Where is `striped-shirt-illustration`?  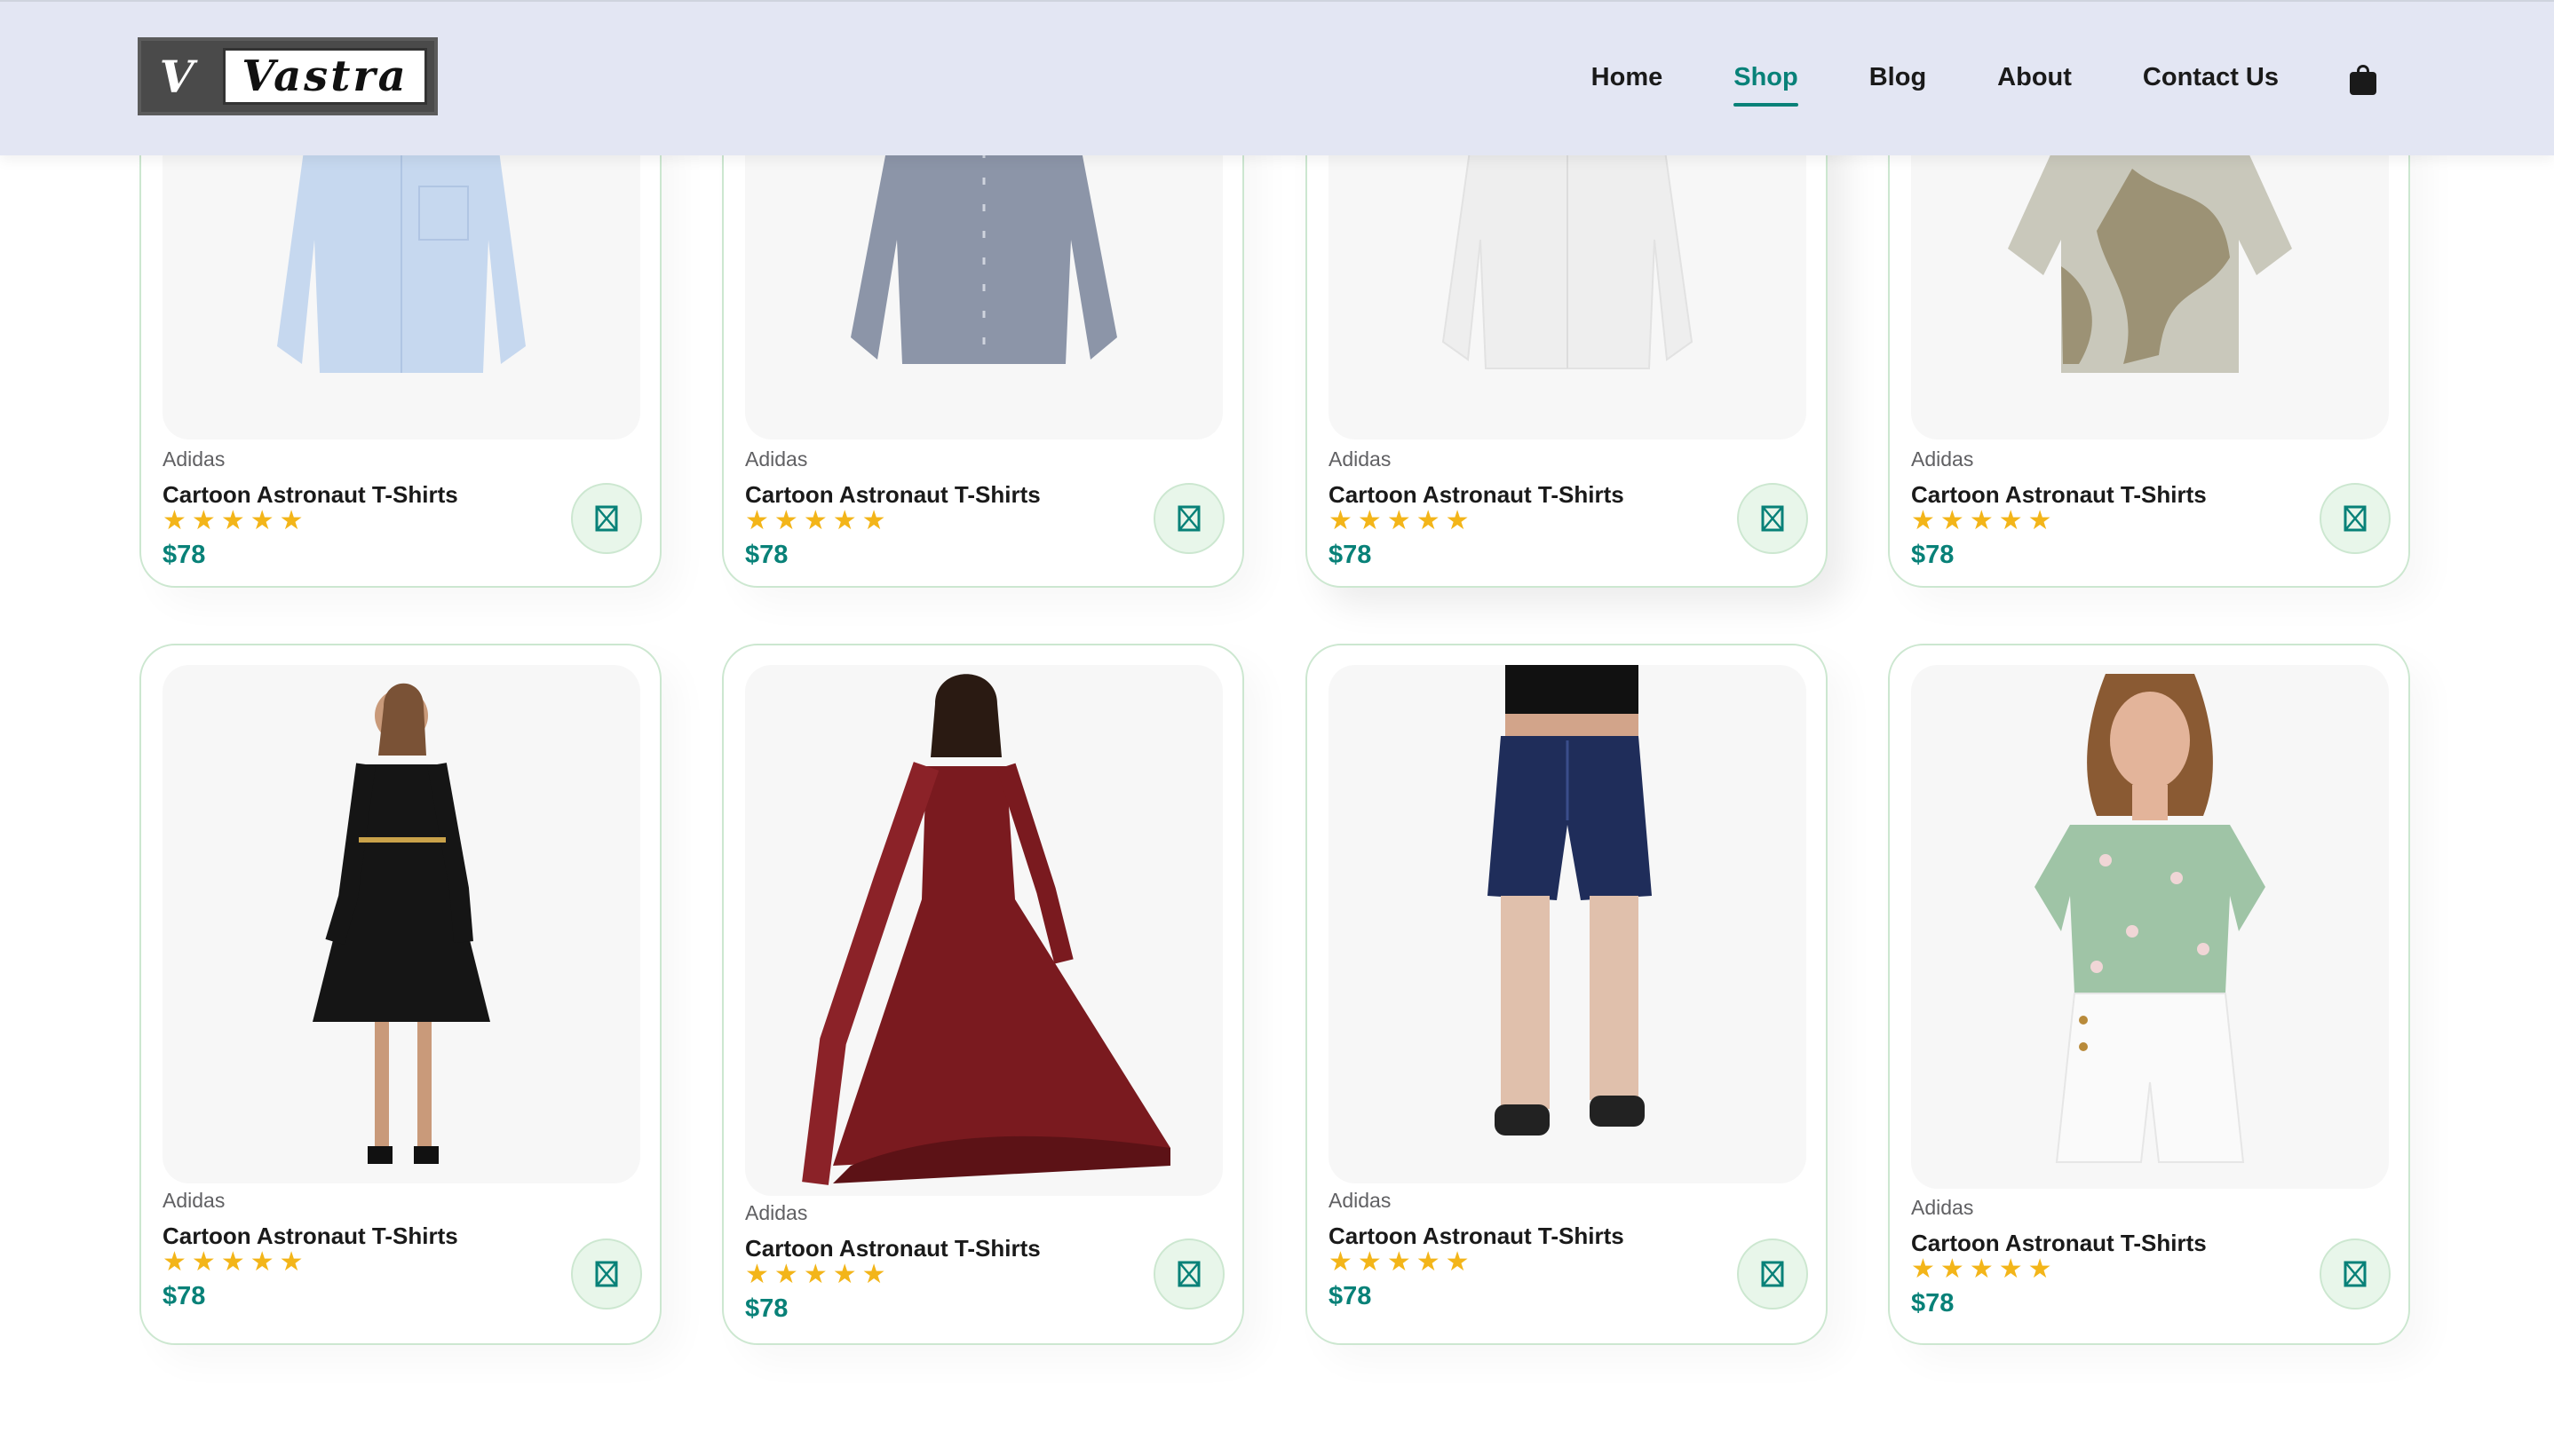
striped-shirt-illustration is located at coordinates (984, 257).